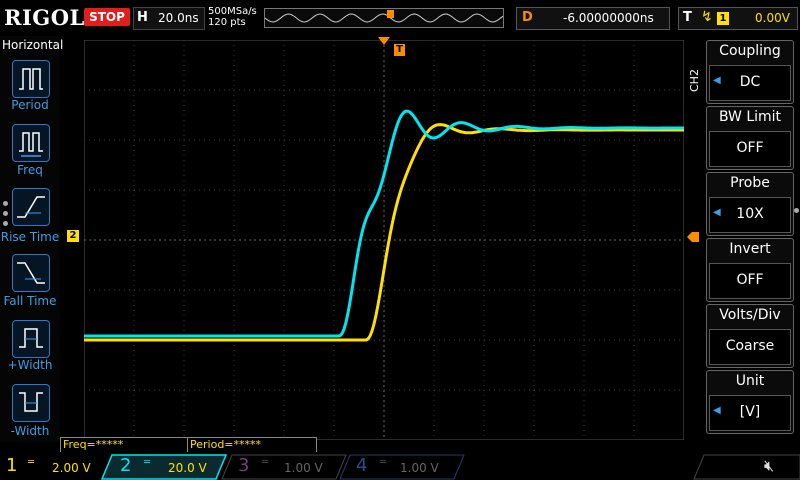  Describe the element at coordinates (769, 466) in the screenshot. I see `mute-speaker-icon: 🔇︎` at that location.